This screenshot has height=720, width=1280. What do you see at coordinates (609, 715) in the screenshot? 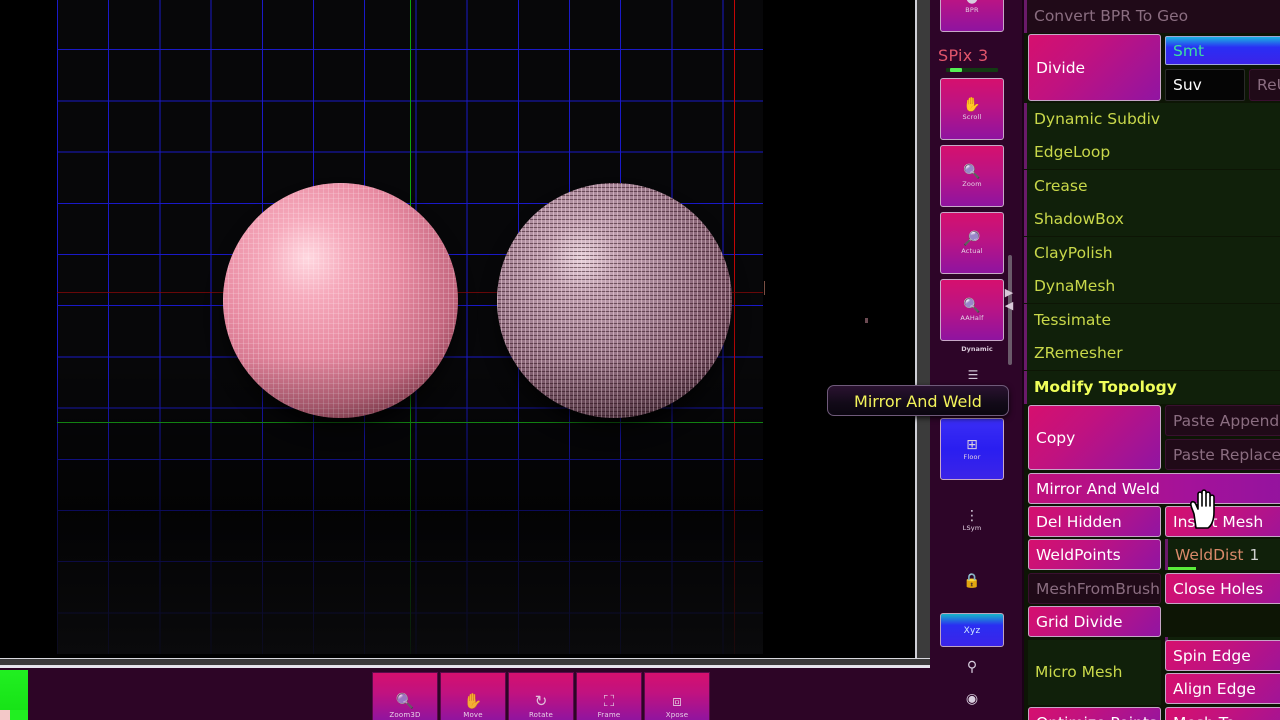
I see `bottom-tool-label: Frame` at bounding box center [609, 715].